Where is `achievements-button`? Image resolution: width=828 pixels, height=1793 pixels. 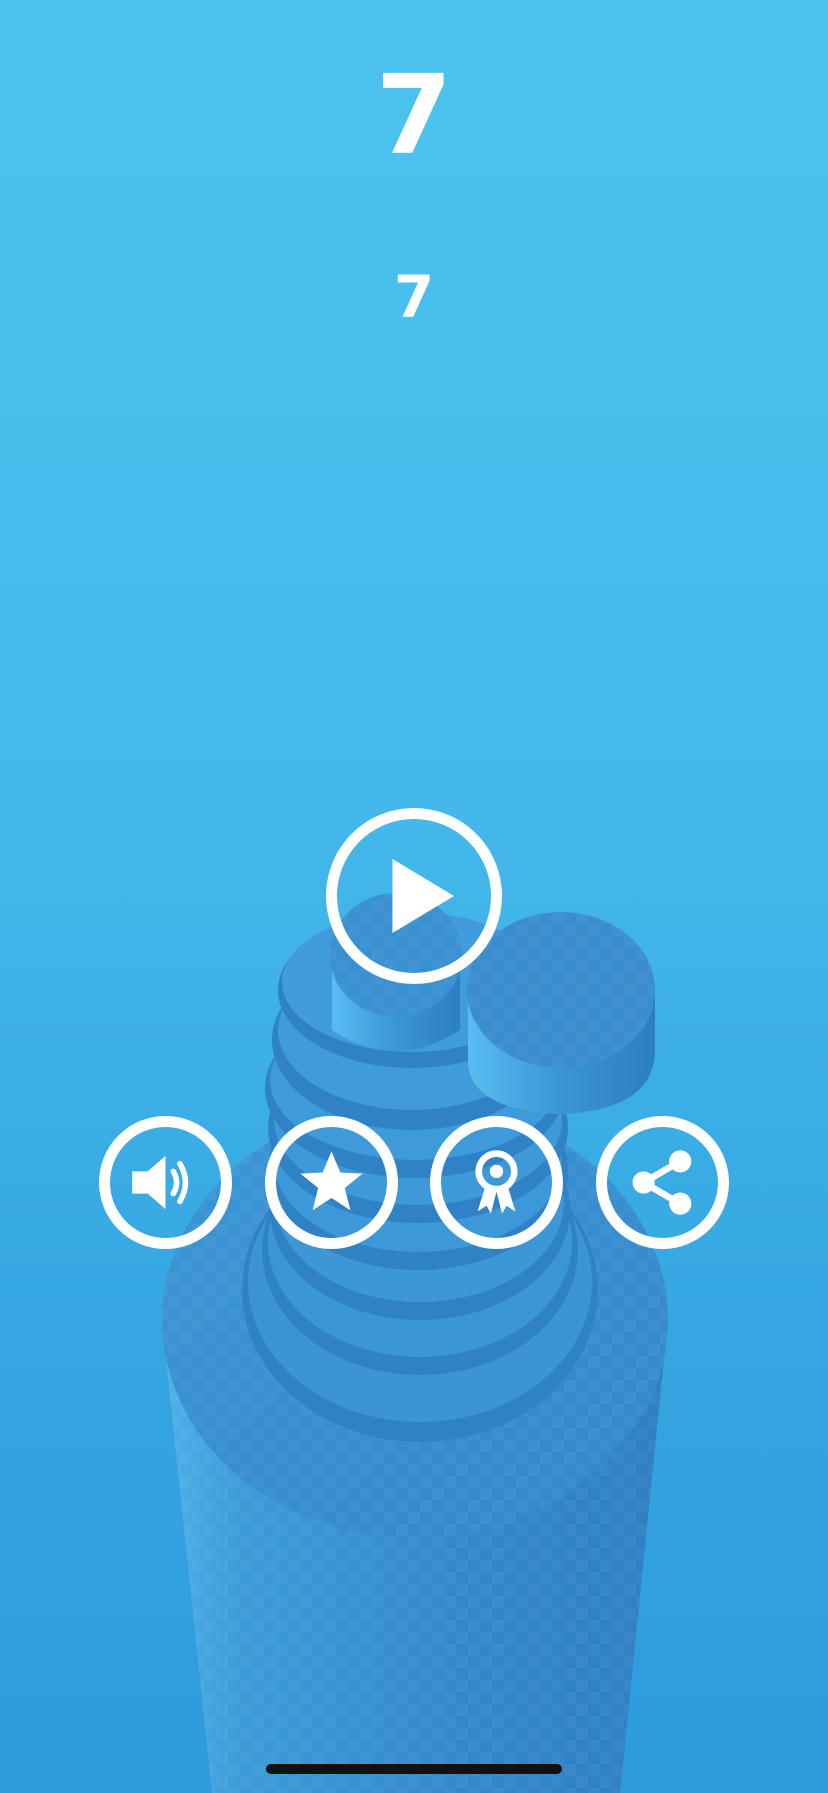
achievements-button is located at coordinates (496, 1182).